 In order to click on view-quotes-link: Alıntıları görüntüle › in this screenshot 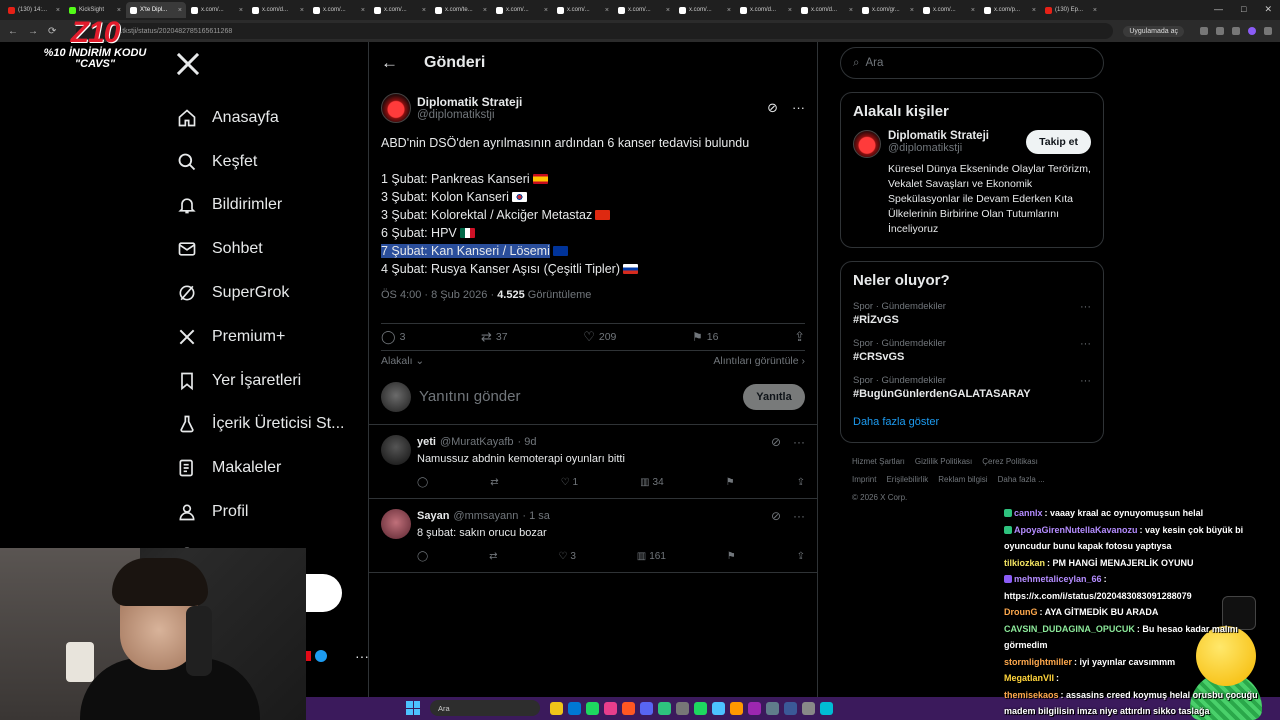, I will do `click(759, 362)`.